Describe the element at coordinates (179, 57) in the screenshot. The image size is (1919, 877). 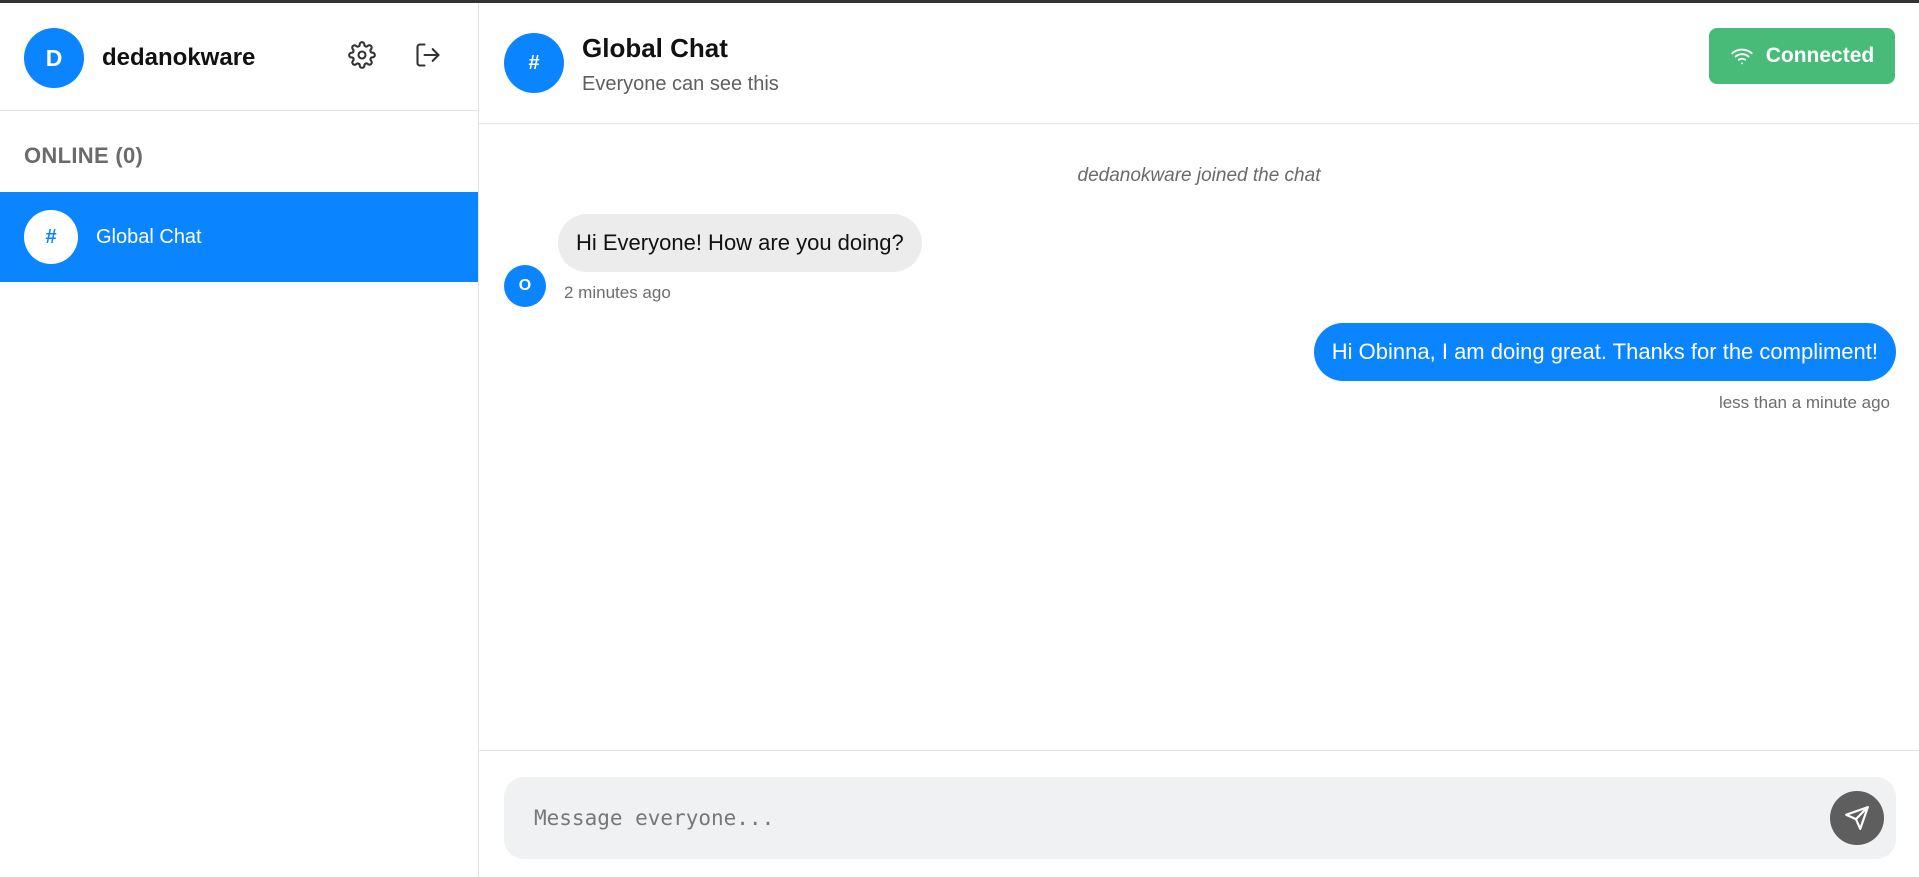
I see `username: dedanokware` at that location.